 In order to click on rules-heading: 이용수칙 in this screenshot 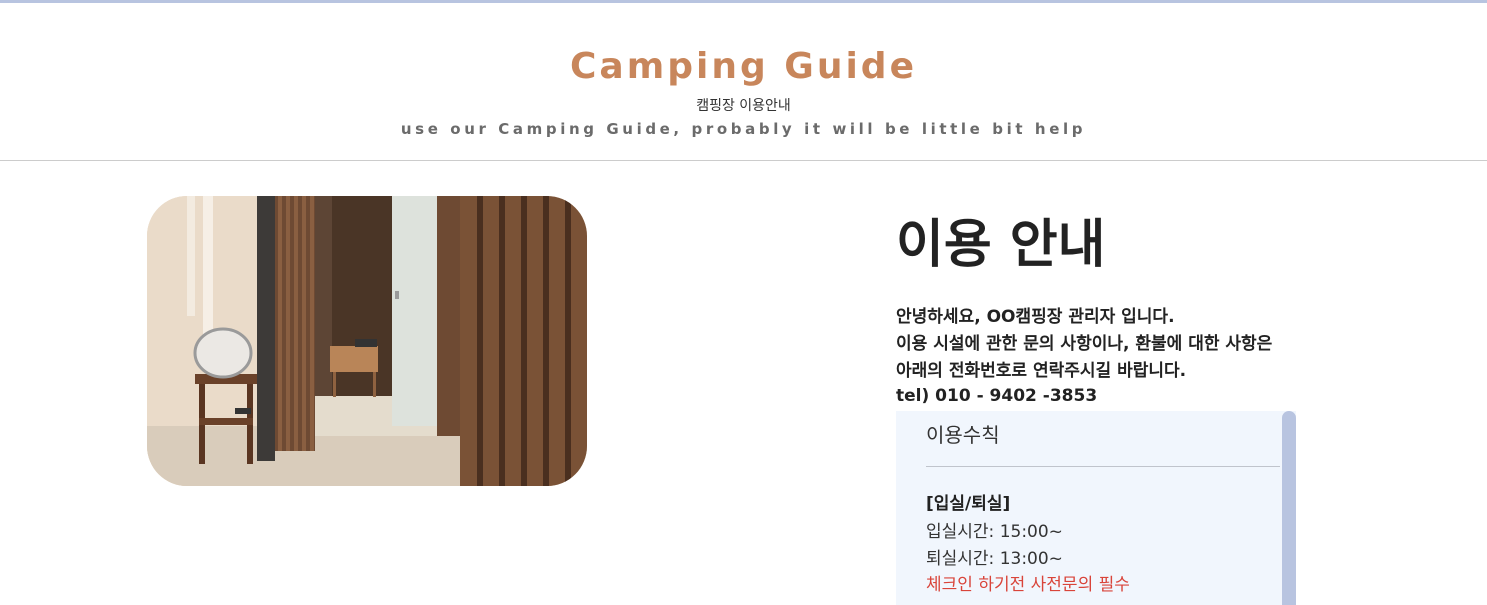, I will do `click(963, 435)`.